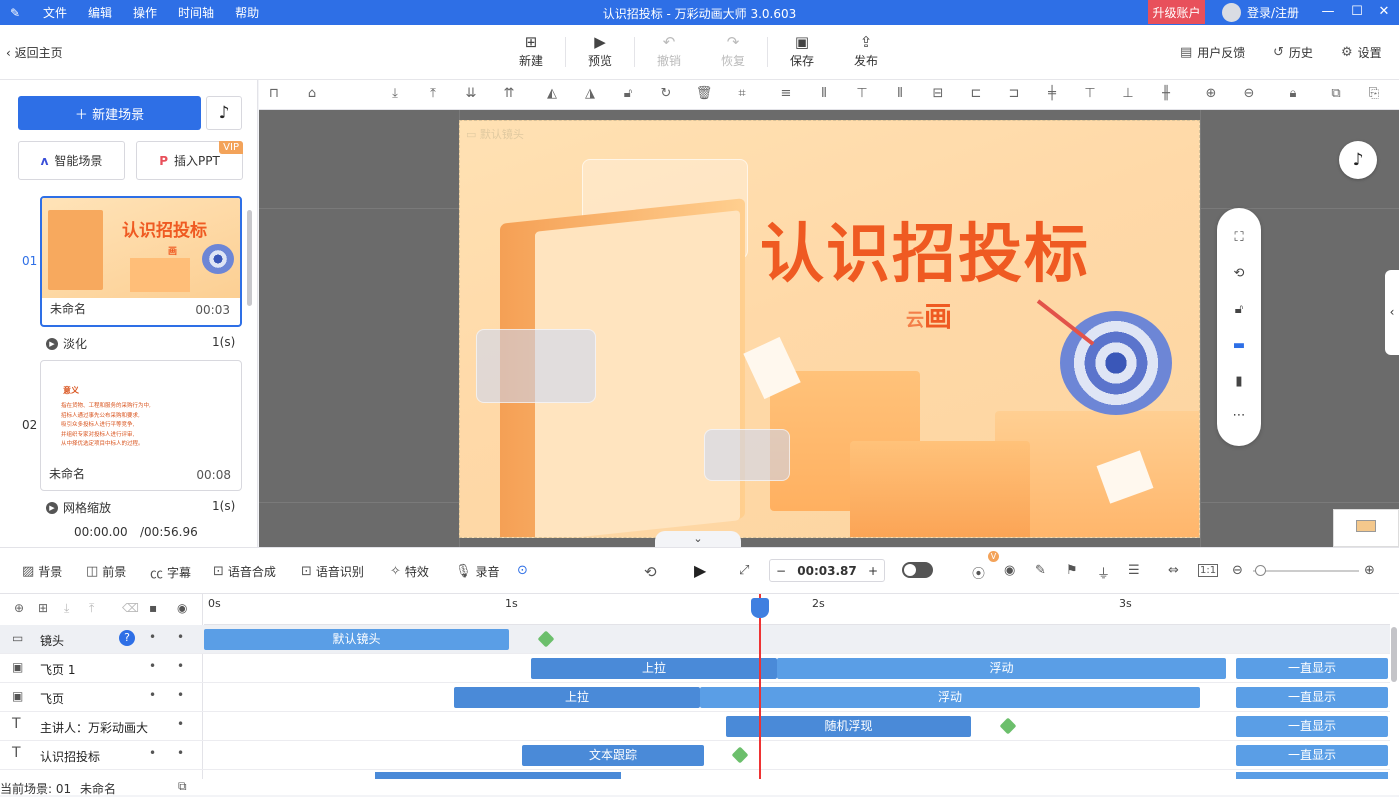  I want to click on fit-width-icon: ⇔, so click(1173, 570).